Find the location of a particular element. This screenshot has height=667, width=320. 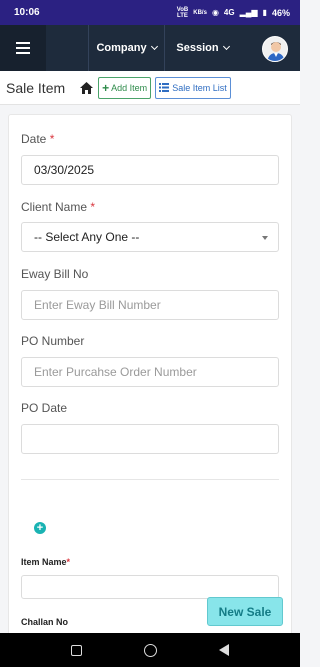

date-label: Date * is located at coordinates (38, 139).